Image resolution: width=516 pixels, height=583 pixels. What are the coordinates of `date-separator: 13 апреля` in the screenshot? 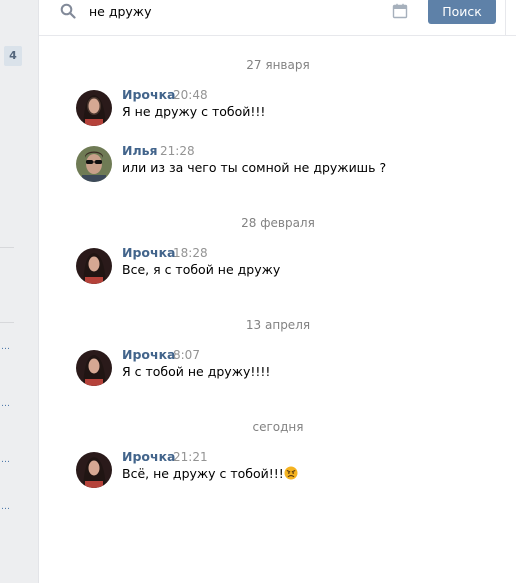 It's located at (278, 325).